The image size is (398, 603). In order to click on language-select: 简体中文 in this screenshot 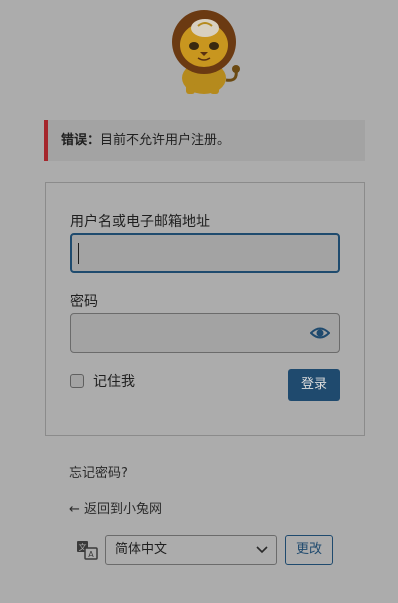, I will do `click(191, 550)`.